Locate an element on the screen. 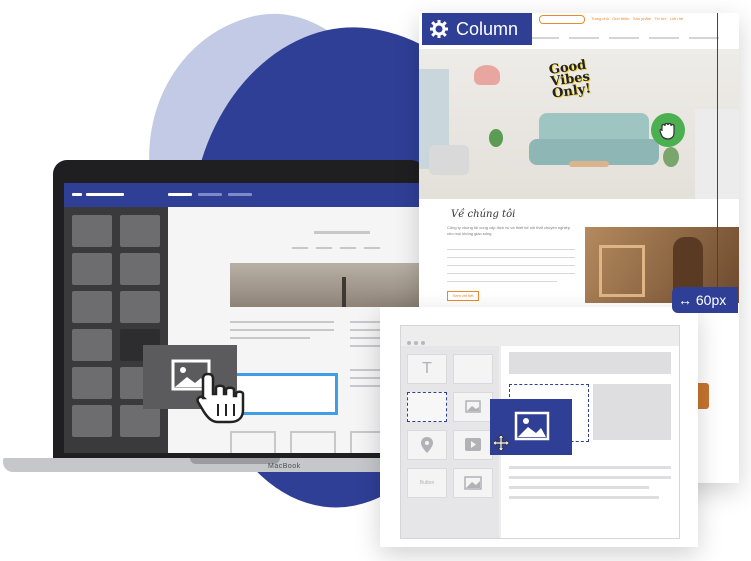 The image size is (751, 561). site-nav-item: Tin tức is located at coordinates (660, 18).